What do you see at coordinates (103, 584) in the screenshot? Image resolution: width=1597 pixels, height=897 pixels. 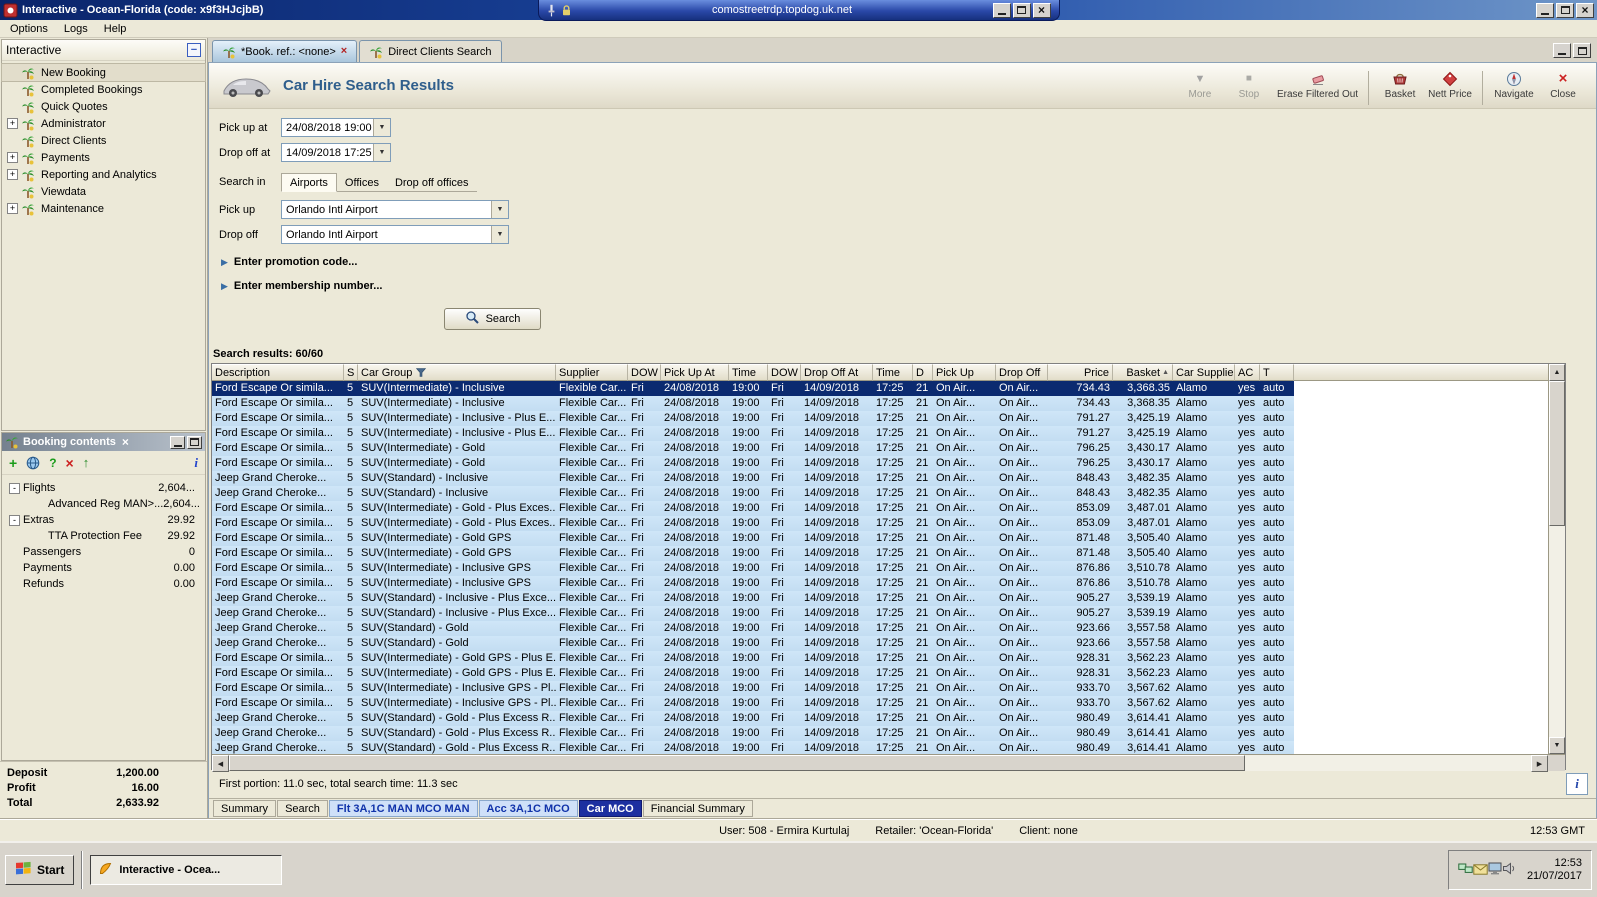 I see `booking-row-refunds: Refunds 0.00` at bounding box center [103, 584].